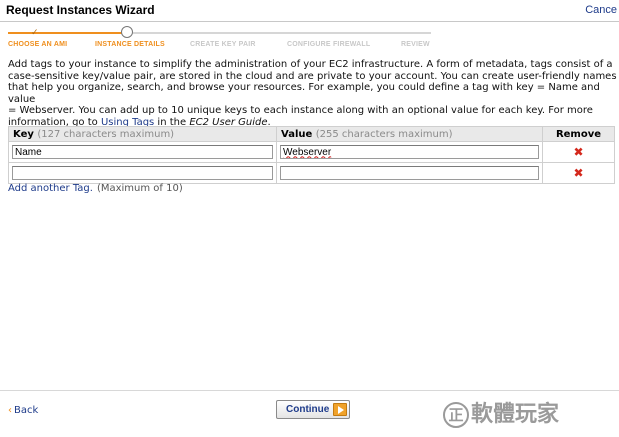 This screenshot has height=437, width=619. What do you see at coordinates (578, 134) in the screenshot?
I see `remove-column-header: Remove` at bounding box center [578, 134].